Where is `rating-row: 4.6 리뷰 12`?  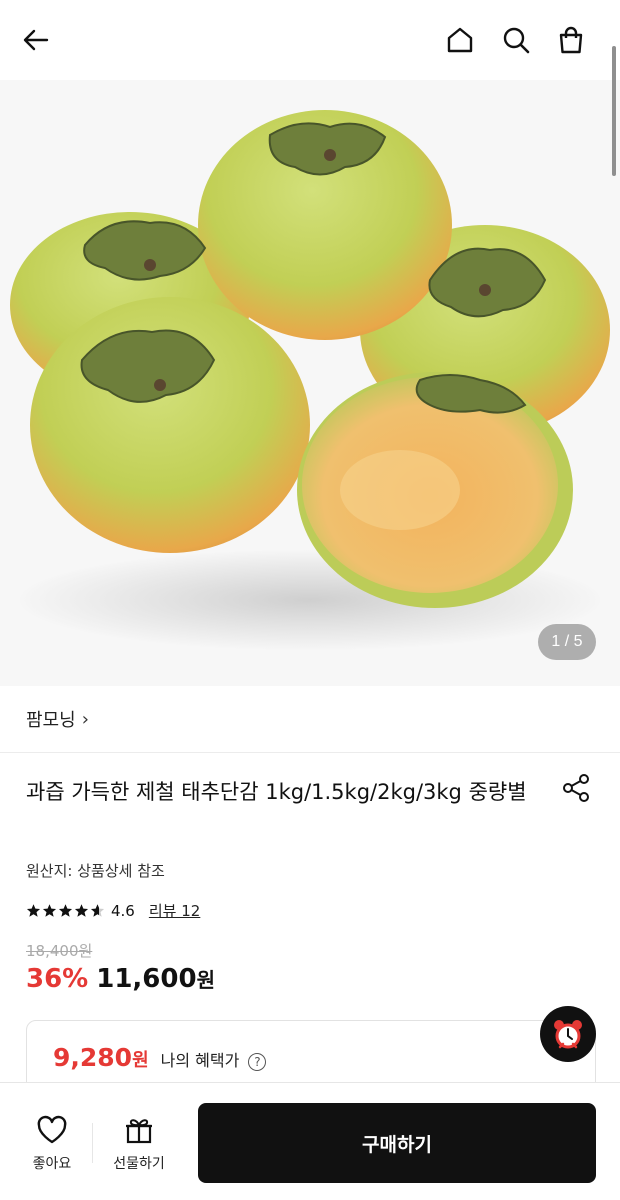
rating-row: 4.6 리뷰 12 is located at coordinates (113, 910).